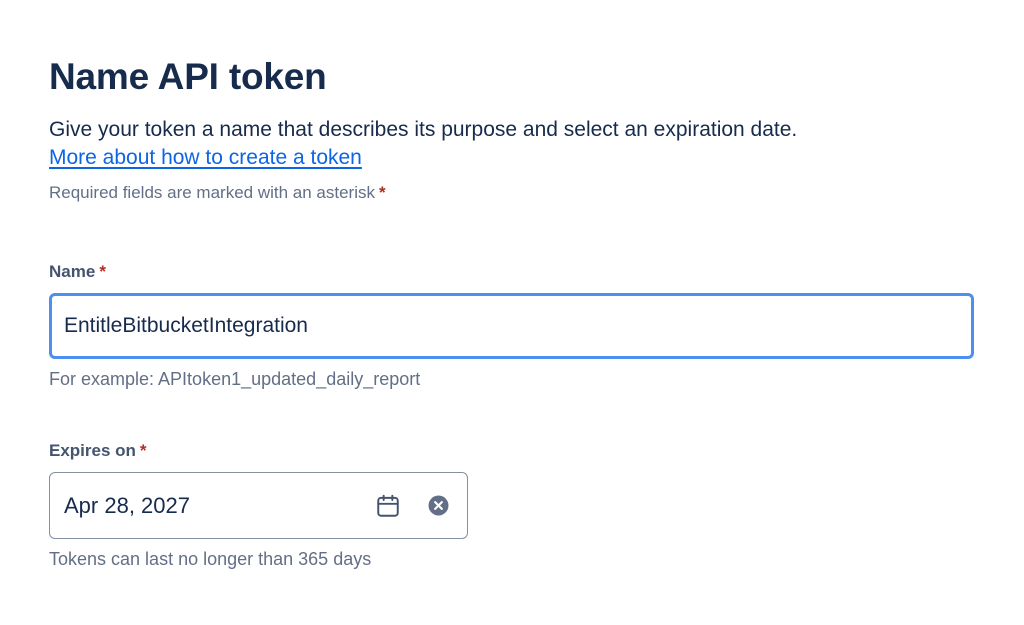  I want to click on name-required-asterisk: *, so click(102, 271).